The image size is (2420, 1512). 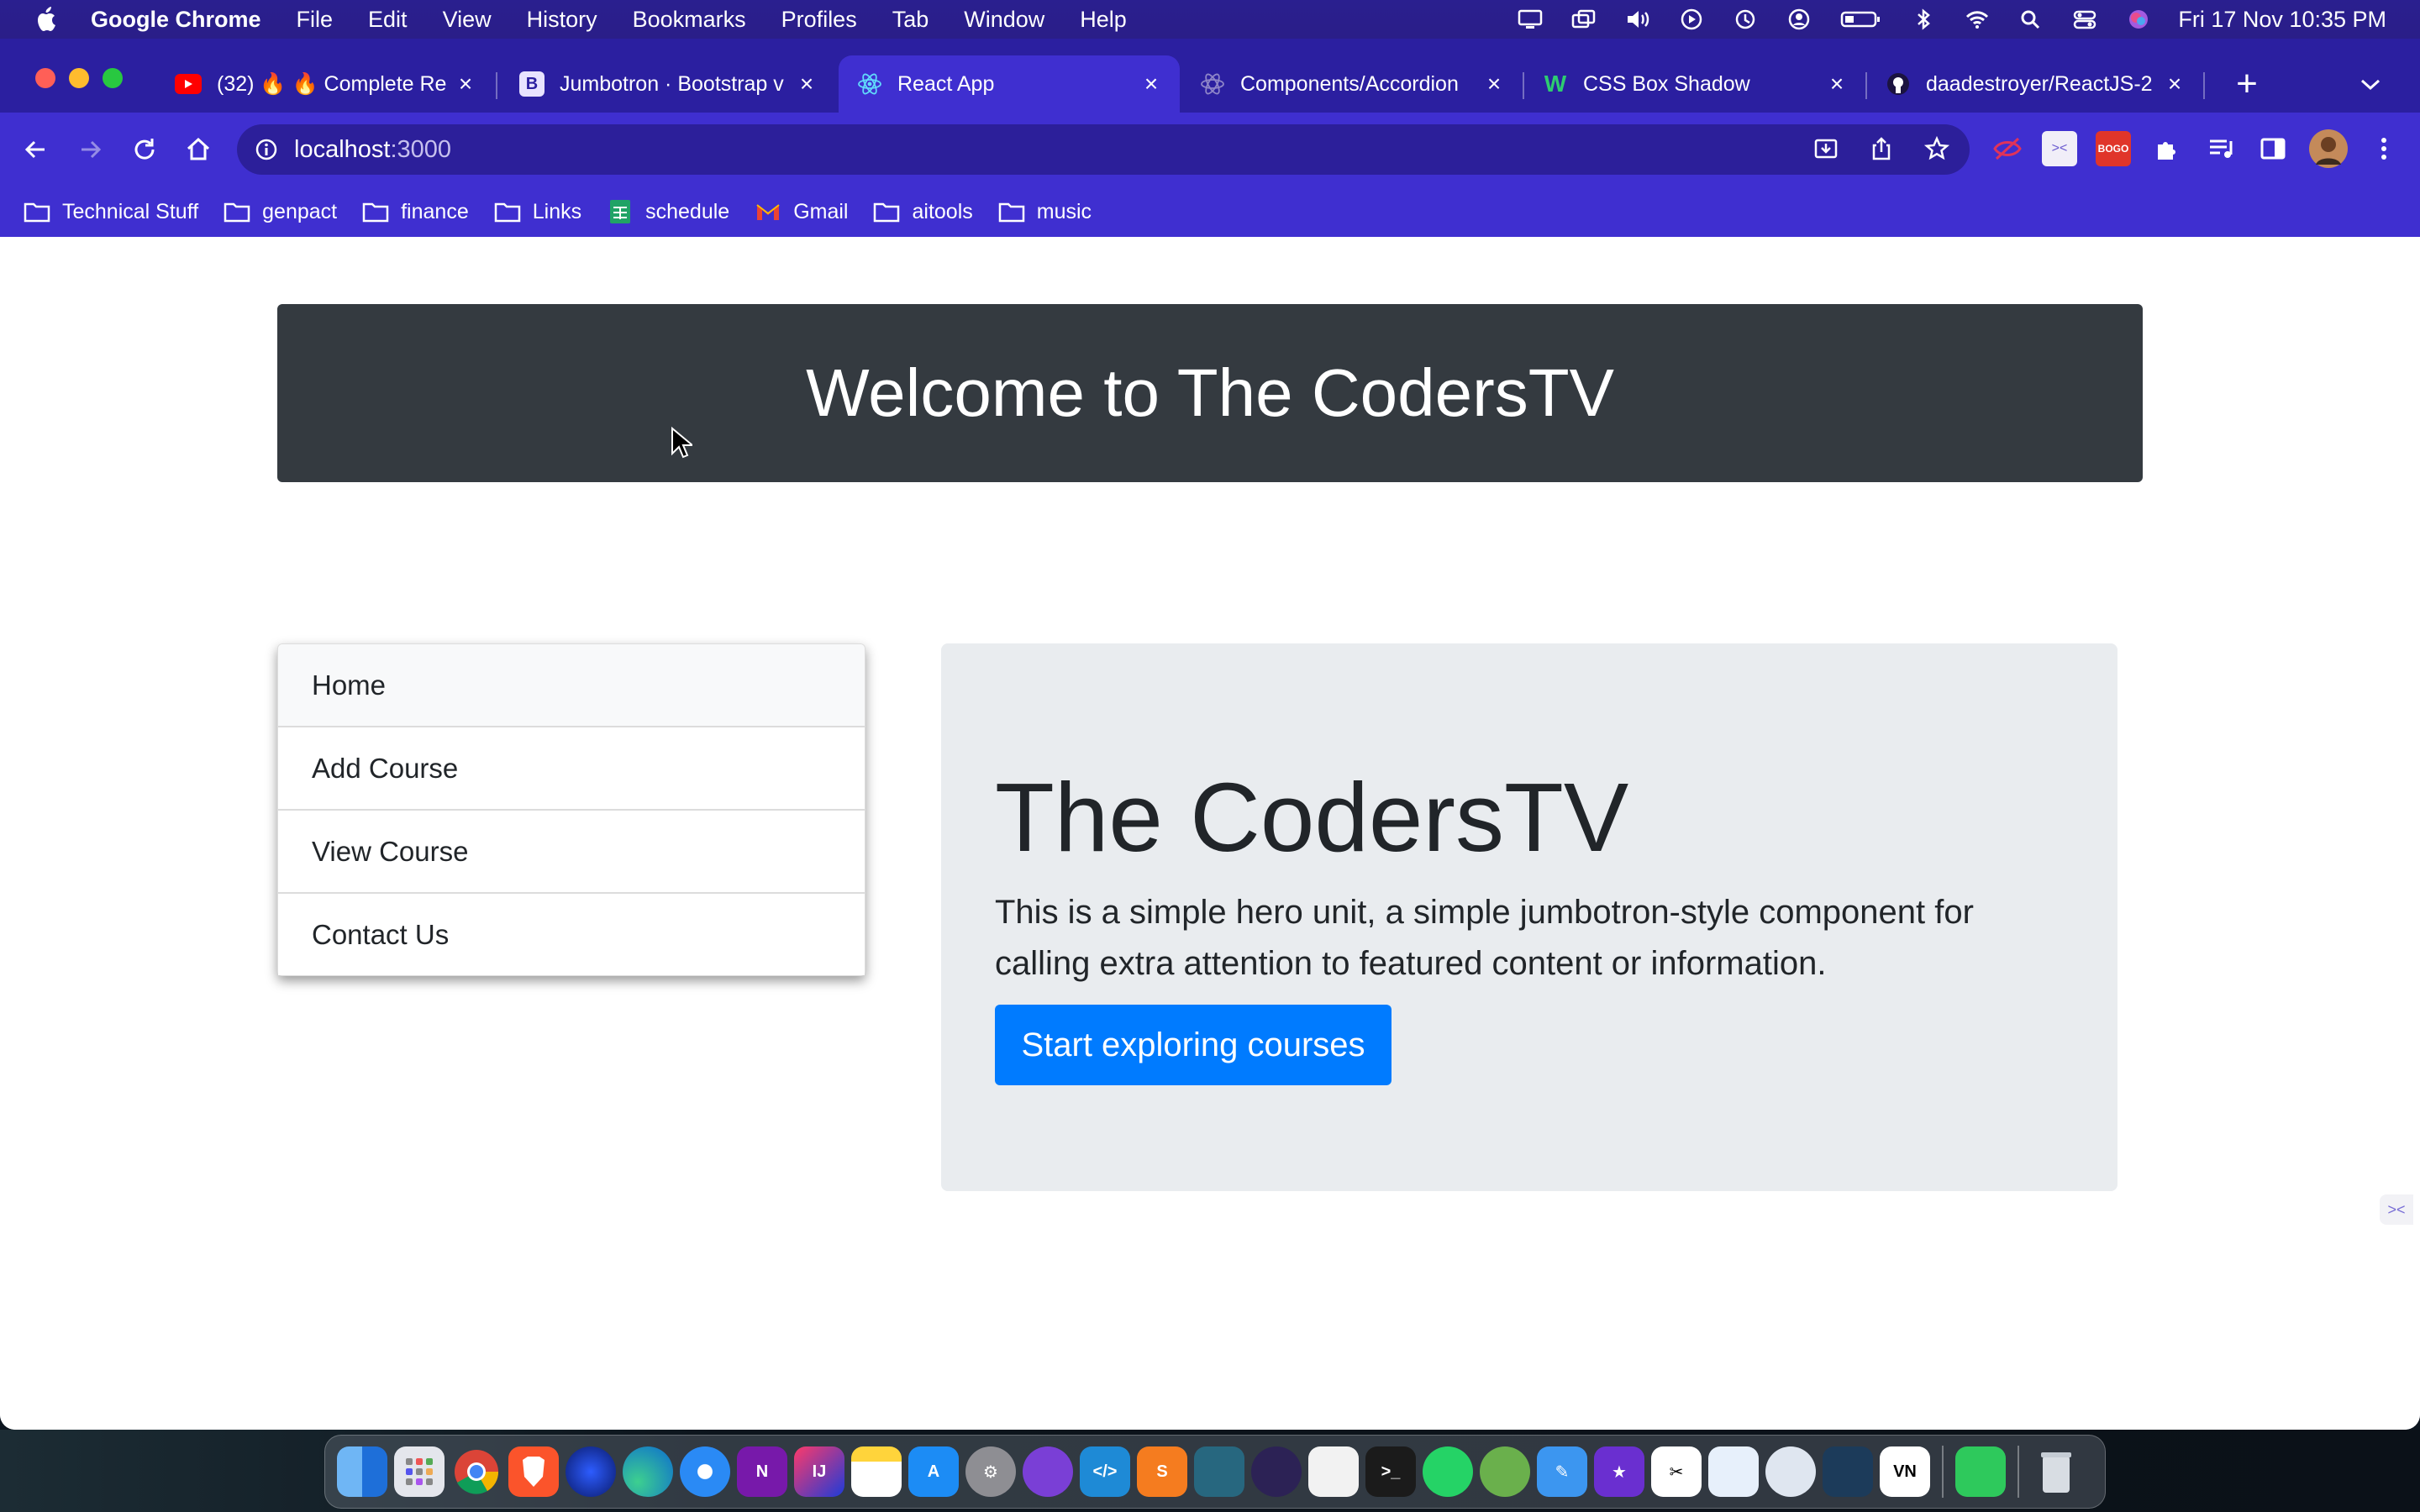 I want to click on onenote-icon: N, so click(x=762, y=1471).